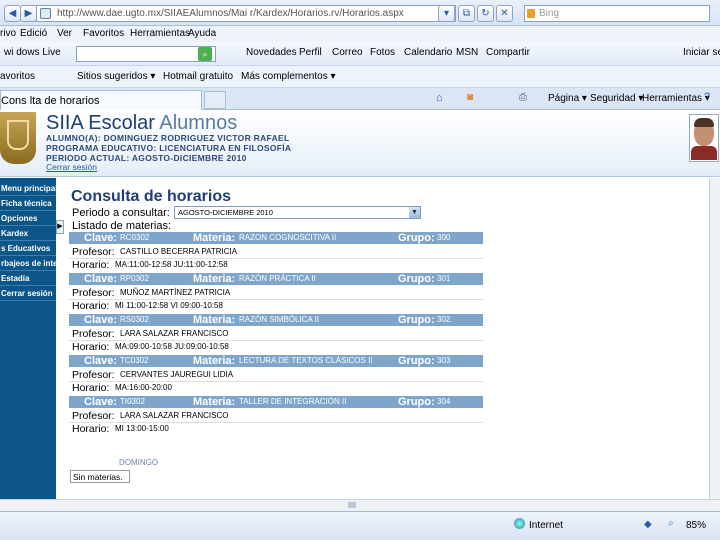 This screenshot has width=720, height=540. What do you see at coordinates (444, 401) in the screenshot?
I see `grupo-value: 304` at bounding box center [444, 401].